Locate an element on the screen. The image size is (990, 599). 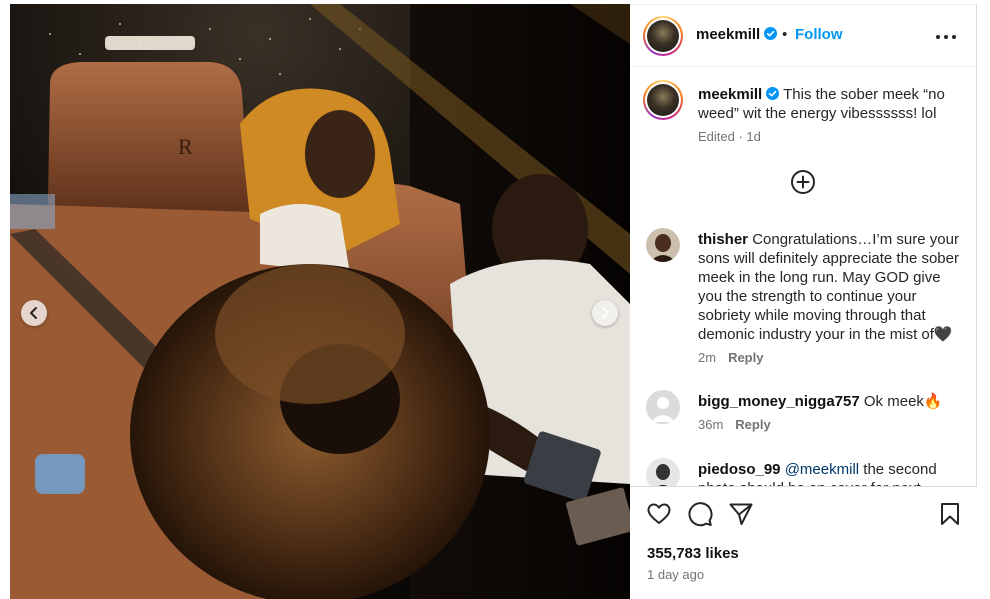
comment-time: 36m is located at coordinates (711, 424).